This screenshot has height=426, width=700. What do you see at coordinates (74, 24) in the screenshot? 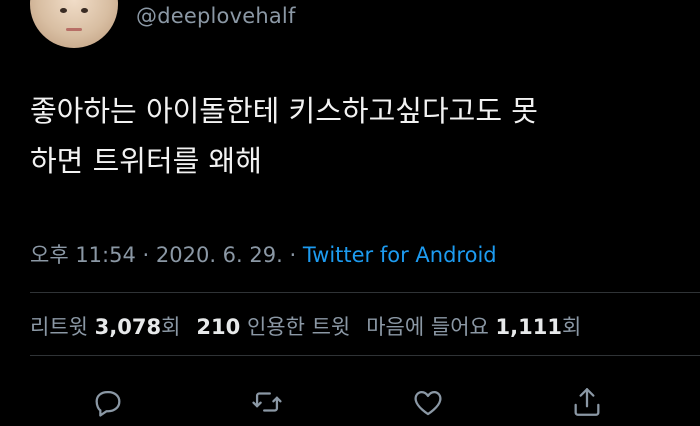
I see `avatar` at bounding box center [74, 24].